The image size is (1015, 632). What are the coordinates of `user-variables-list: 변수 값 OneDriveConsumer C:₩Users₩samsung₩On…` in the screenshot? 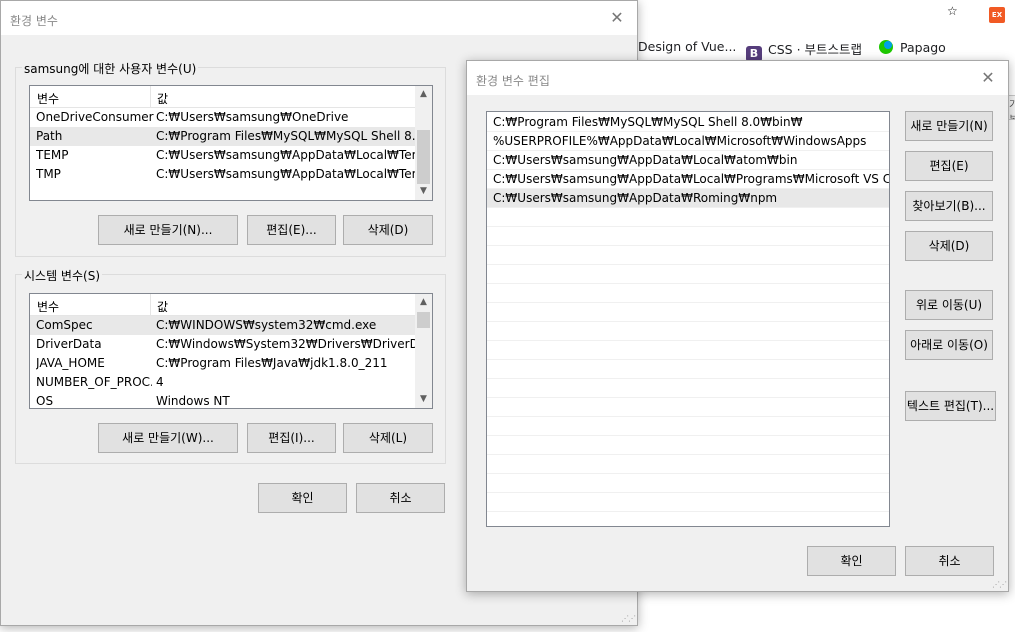 It's located at (231, 143).